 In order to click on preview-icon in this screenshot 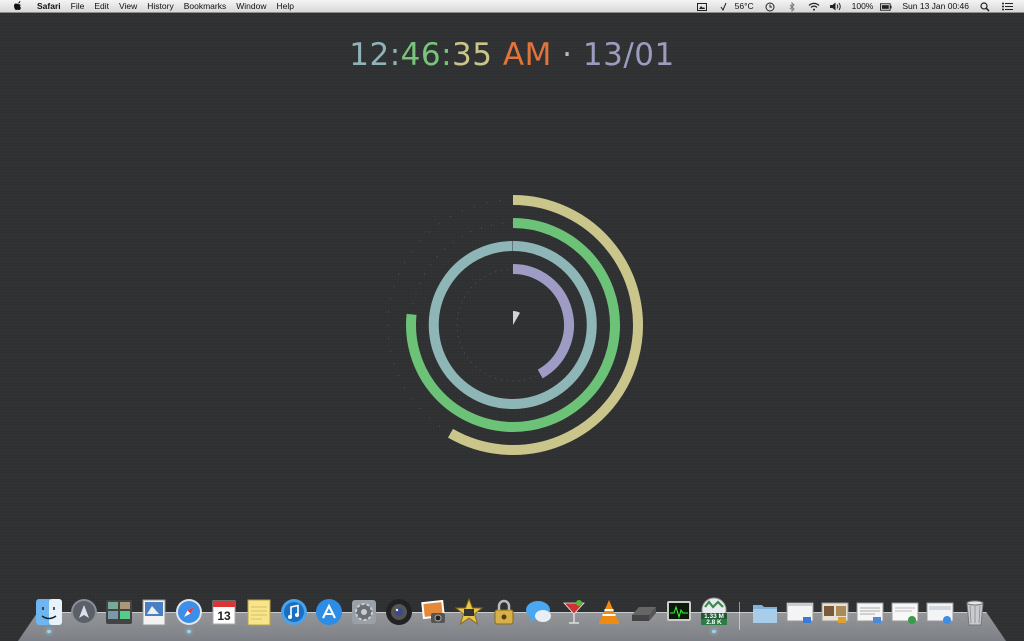, I will do `click(154, 612)`.